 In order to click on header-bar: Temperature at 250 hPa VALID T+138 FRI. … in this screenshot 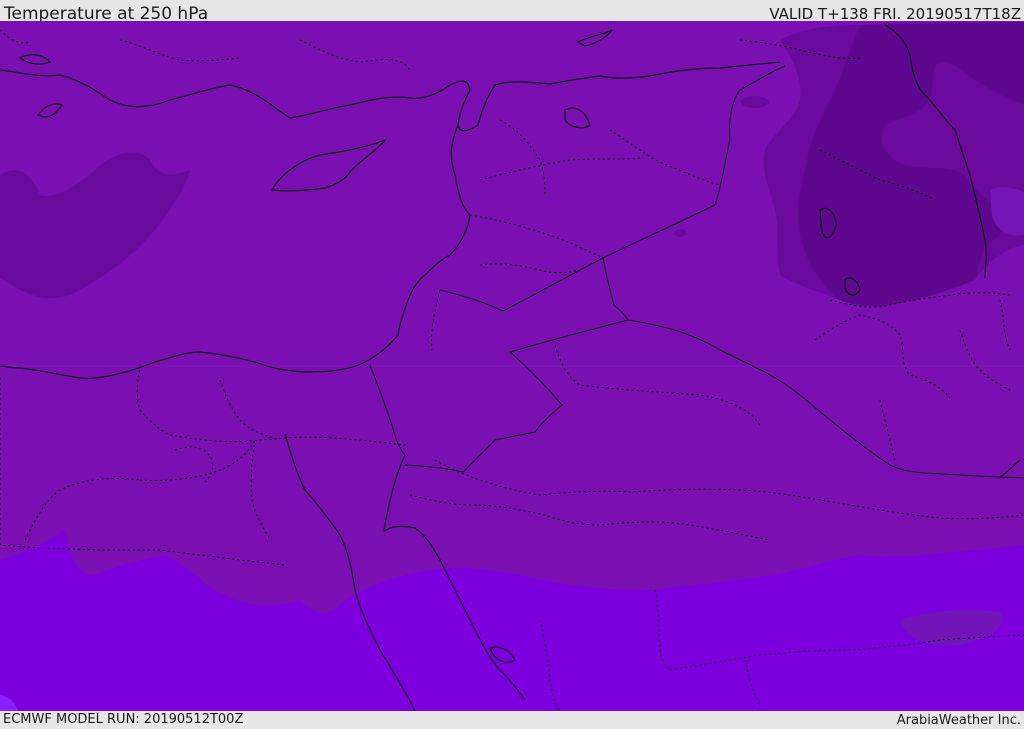, I will do `click(512, 12)`.